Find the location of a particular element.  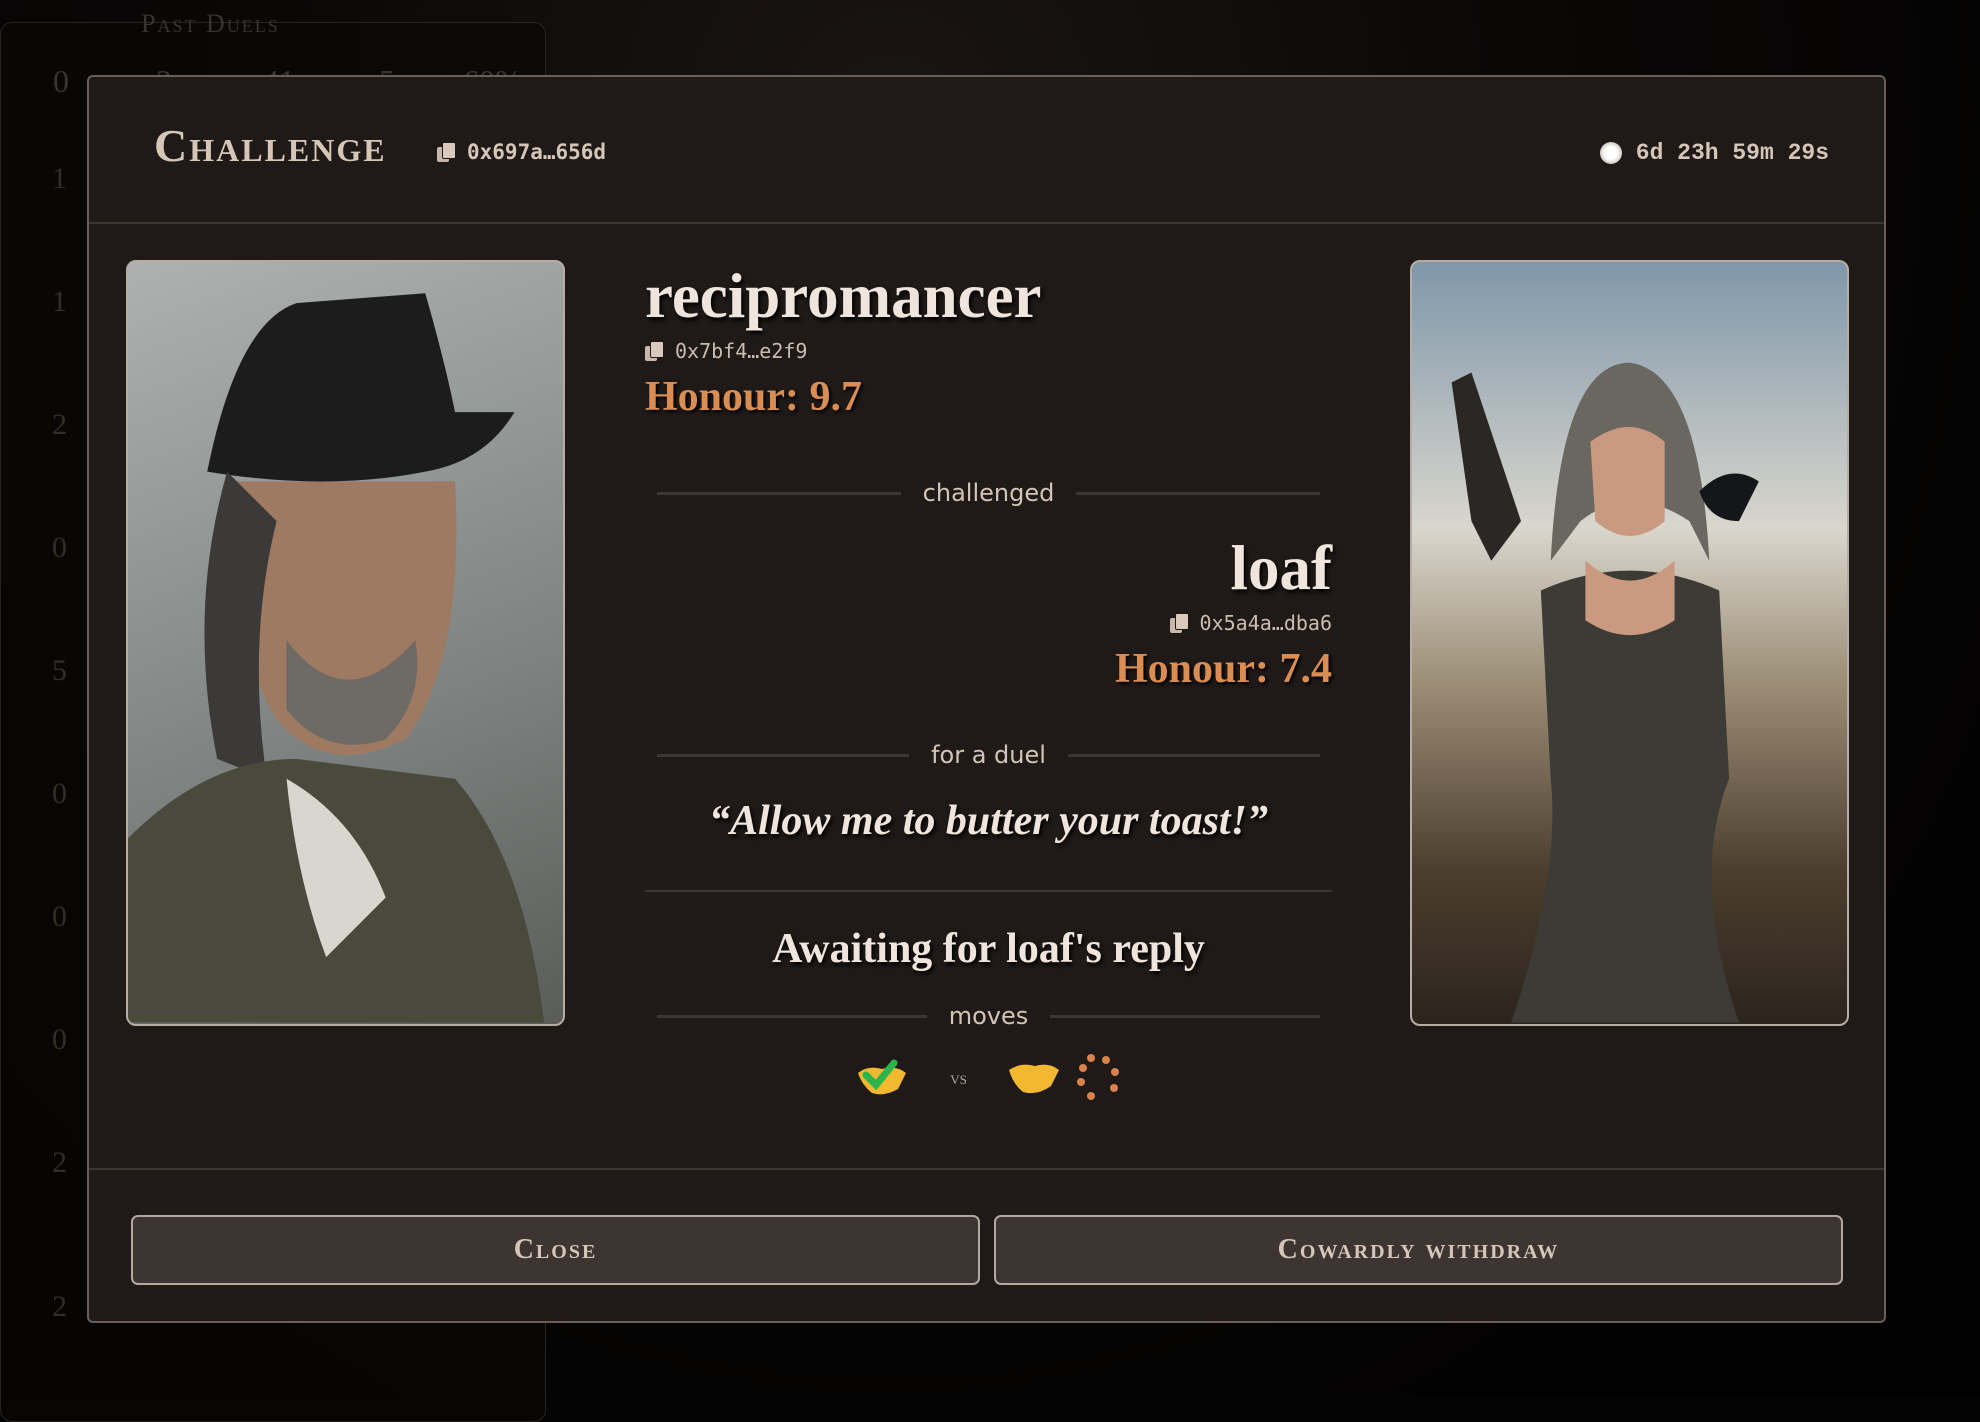

timer-text: 6d 23h 59m 29s is located at coordinates (1732, 153).